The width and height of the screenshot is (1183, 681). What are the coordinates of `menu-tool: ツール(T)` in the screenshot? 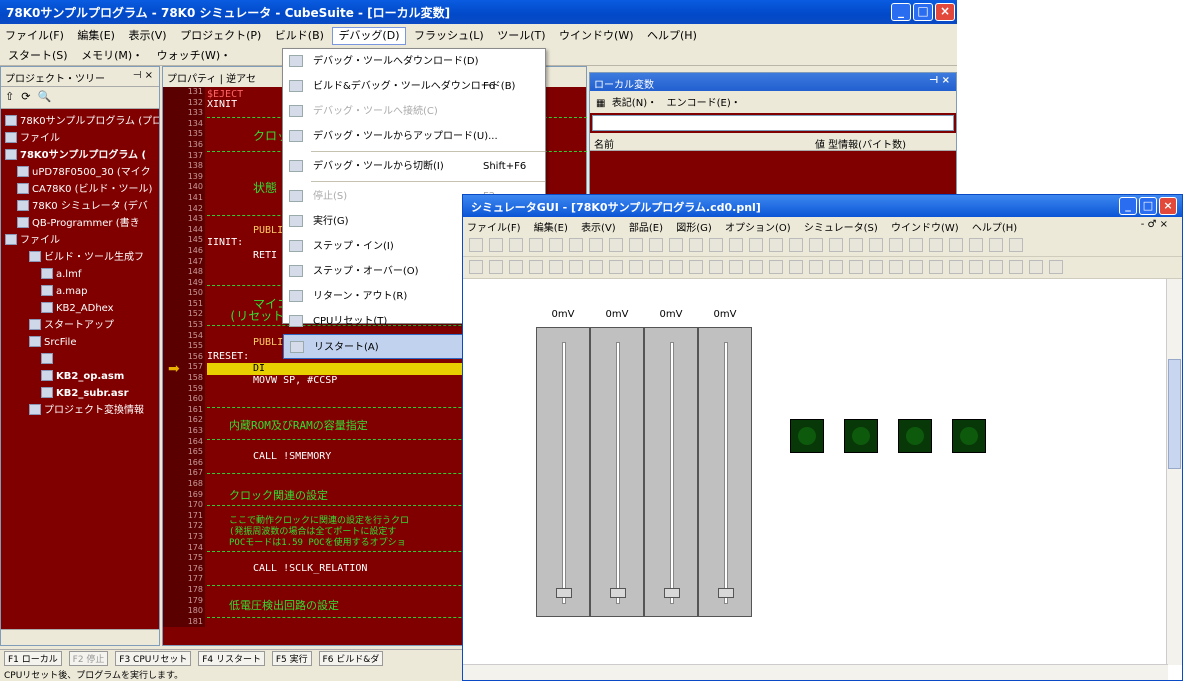 It's located at (521, 35).